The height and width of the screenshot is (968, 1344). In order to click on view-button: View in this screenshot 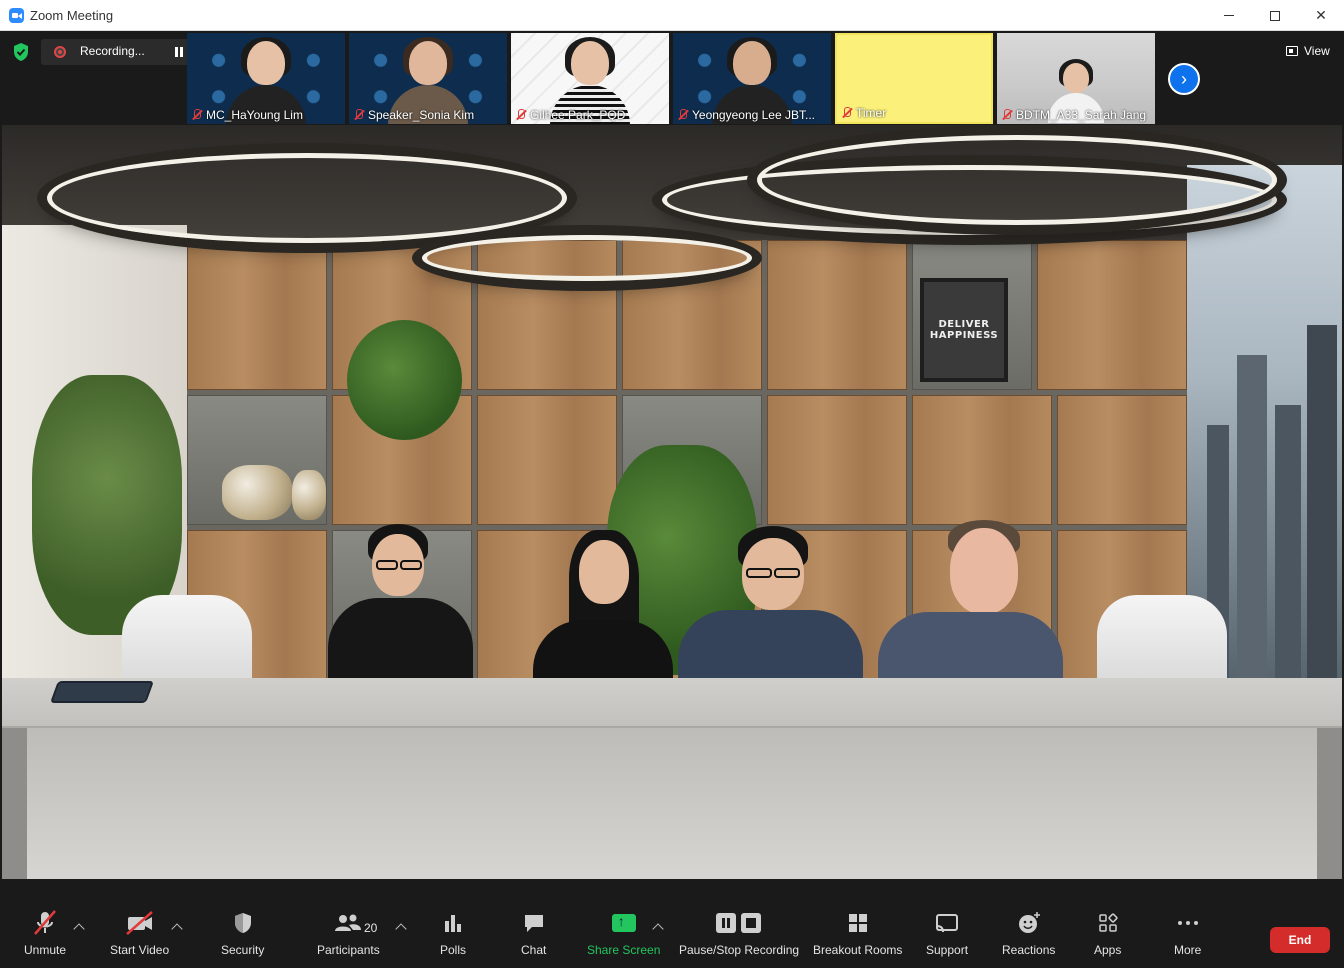, I will do `click(1308, 51)`.